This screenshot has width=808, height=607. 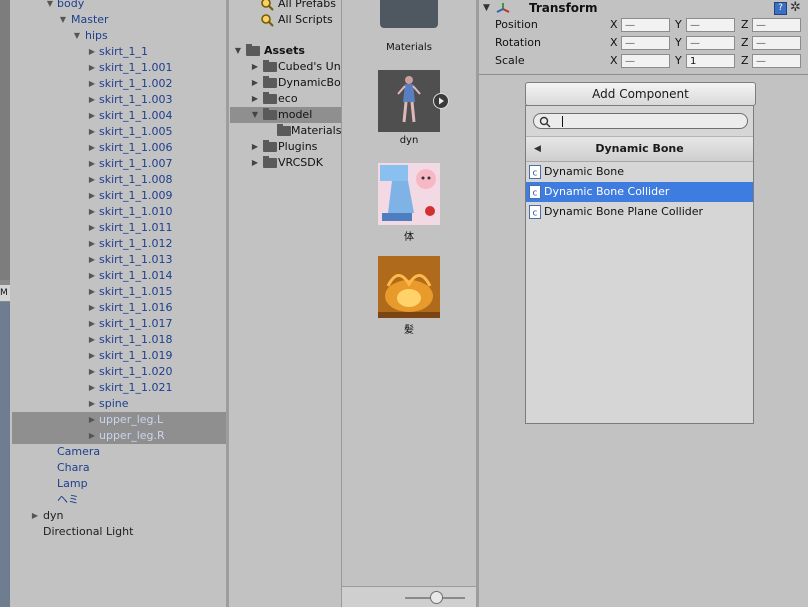 I want to click on hierarchy-item: Chara, so click(x=119, y=468).